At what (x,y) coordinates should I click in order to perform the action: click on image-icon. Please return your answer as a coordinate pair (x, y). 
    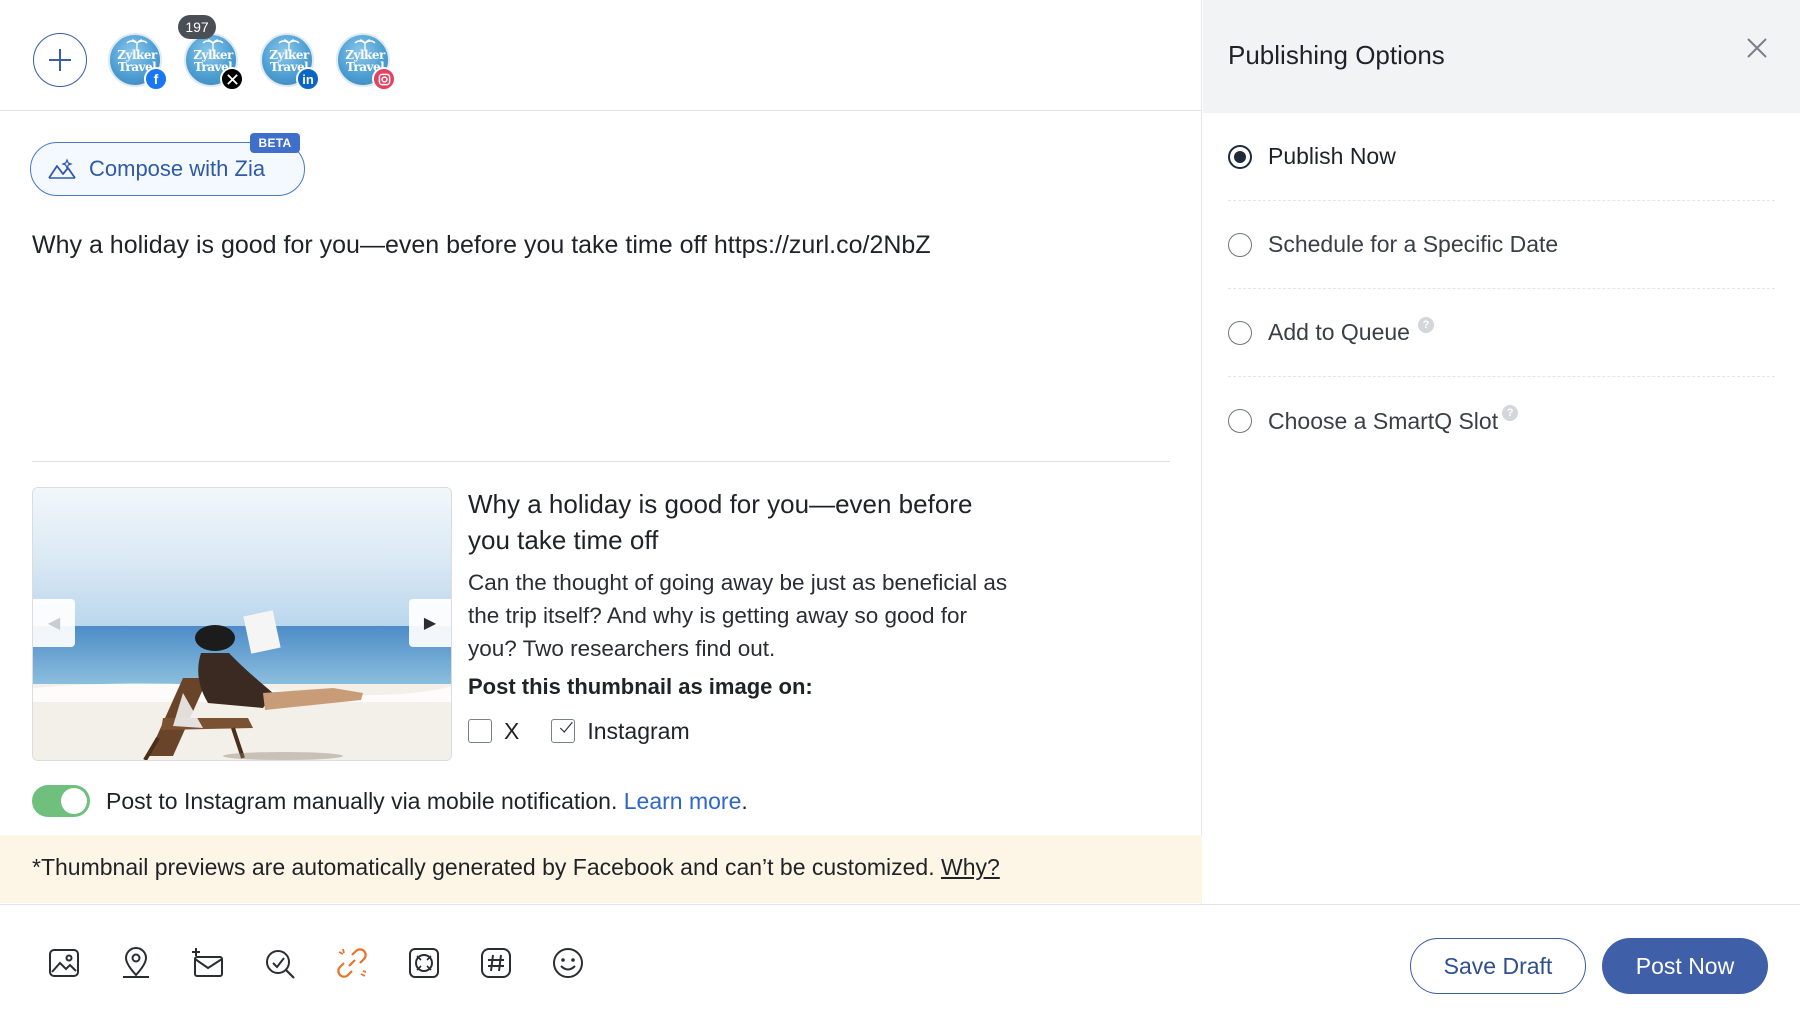
    Looking at the image, I should click on (64, 963).